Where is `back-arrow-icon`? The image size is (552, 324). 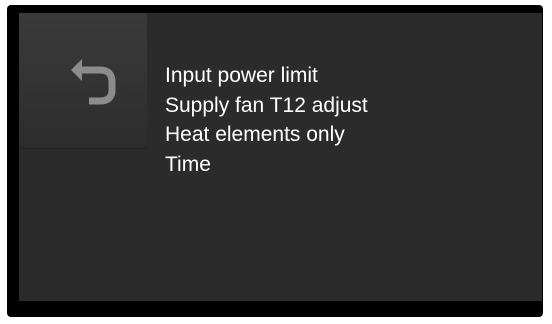 back-arrow-icon is located at coordinates (99, 83).